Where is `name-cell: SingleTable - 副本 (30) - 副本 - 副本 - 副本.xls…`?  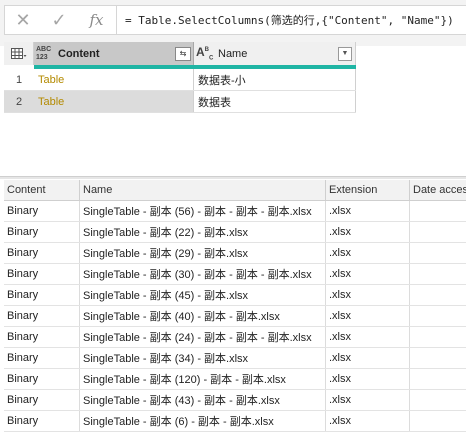 name-cell: SingleTable - 副本 (30) - 副本 - 副本 - 副本.xls… is located at coordinates (203, 274).